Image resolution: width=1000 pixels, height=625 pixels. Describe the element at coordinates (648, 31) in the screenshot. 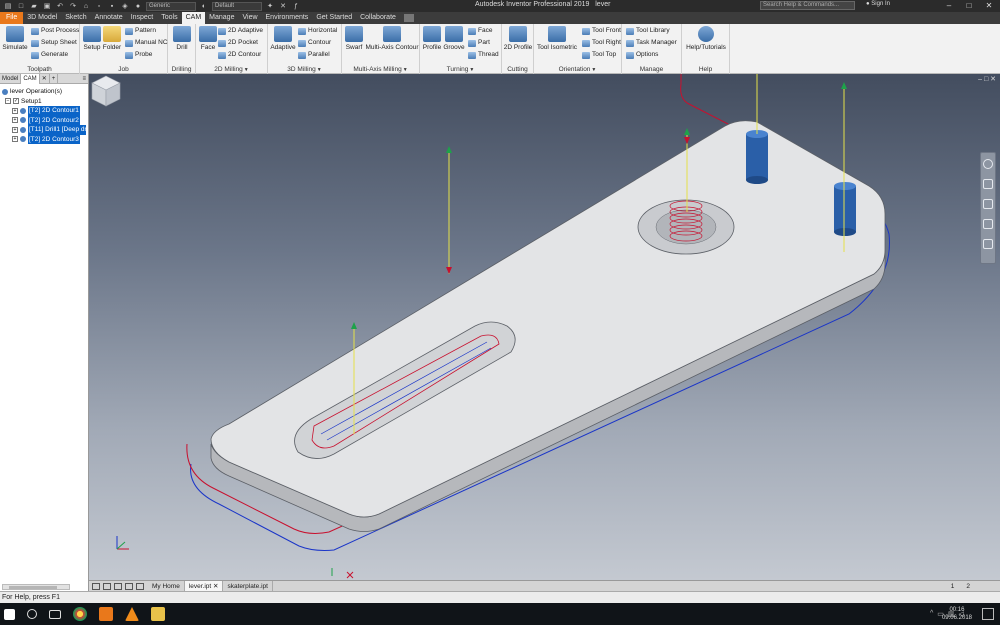

I see `tool-library-button: Tool Library` at that location.